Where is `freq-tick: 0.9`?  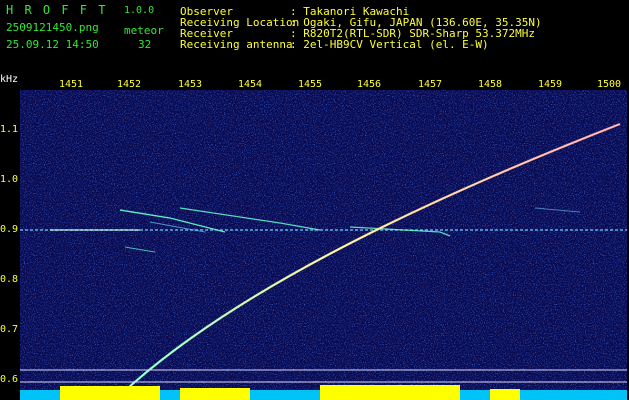 freq-tick: 0.9 is located at coordinates (9, 229).